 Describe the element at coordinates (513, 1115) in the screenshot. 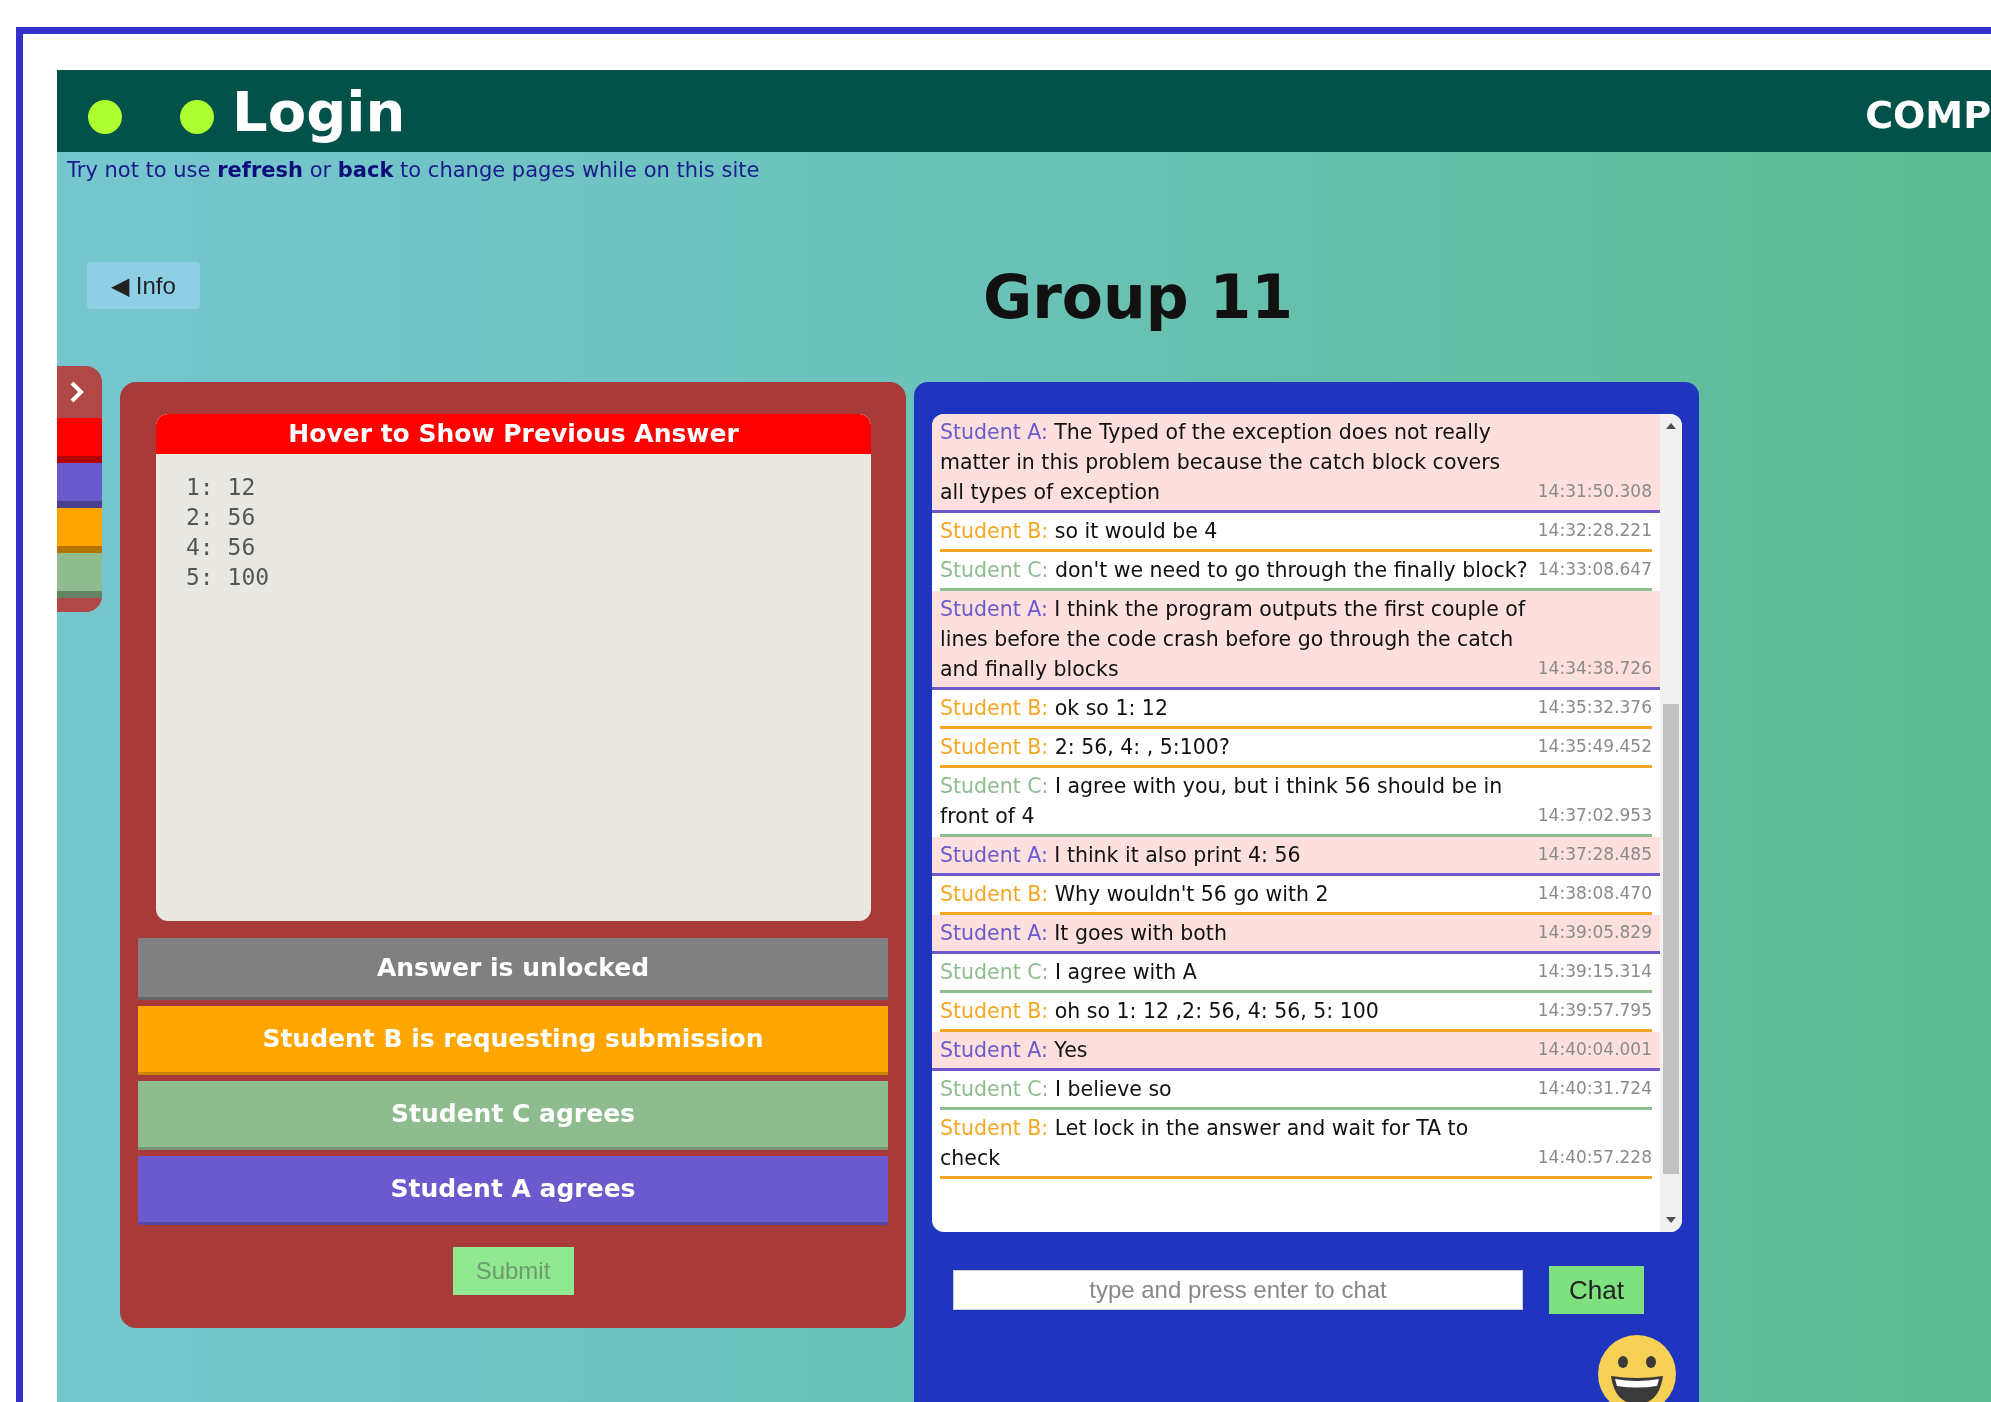

I see `status-bar: Student C agrees` at that location.